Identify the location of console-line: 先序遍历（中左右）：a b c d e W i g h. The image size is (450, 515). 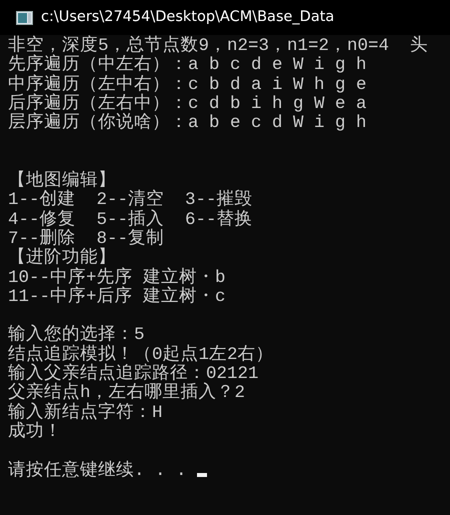
(187, 66).